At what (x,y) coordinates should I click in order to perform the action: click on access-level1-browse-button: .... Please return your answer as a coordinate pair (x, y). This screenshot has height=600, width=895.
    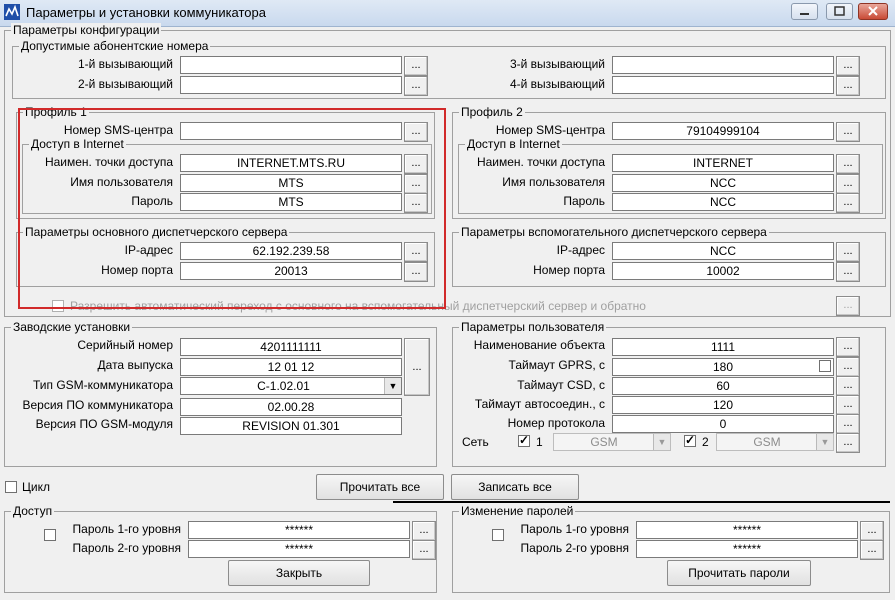
    Looking at the image, I should click on (424, 531).